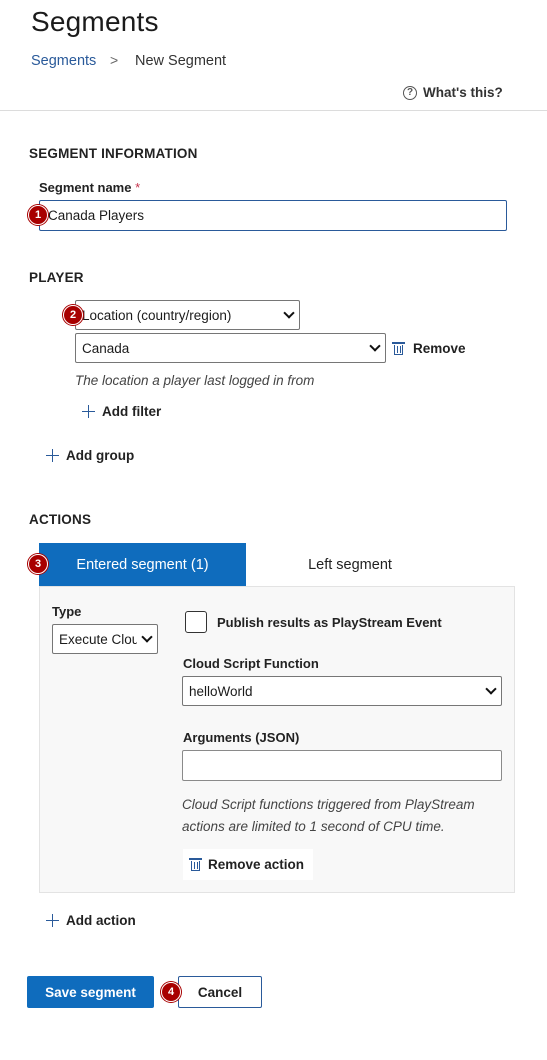 This screenshot has height=1060, width=547. I want to click on add-filter-button: Add filter, so click(121, 411).